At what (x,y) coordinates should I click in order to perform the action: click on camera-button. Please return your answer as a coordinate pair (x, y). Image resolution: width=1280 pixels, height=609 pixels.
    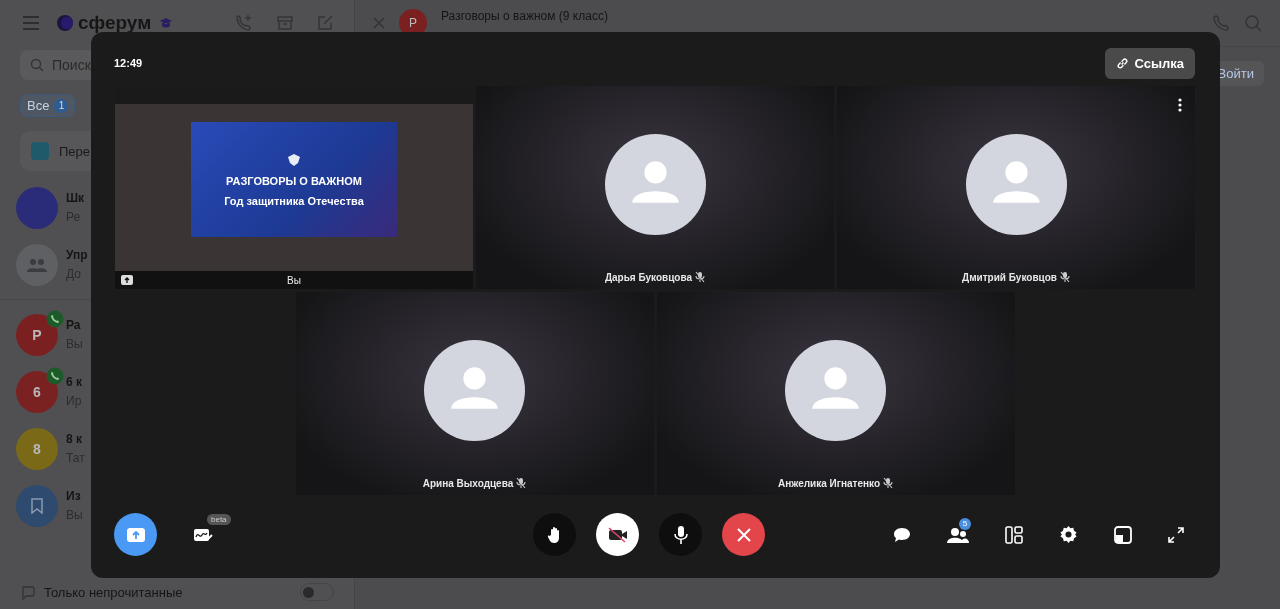
    Looking at the image, I should click on (617, 534).